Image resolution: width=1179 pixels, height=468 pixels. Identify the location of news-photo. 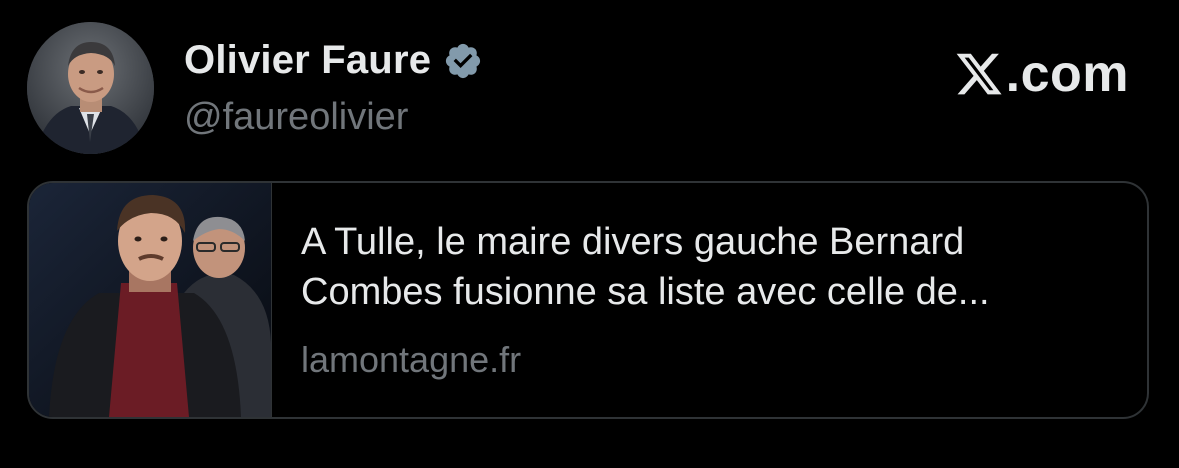
(150, 300).